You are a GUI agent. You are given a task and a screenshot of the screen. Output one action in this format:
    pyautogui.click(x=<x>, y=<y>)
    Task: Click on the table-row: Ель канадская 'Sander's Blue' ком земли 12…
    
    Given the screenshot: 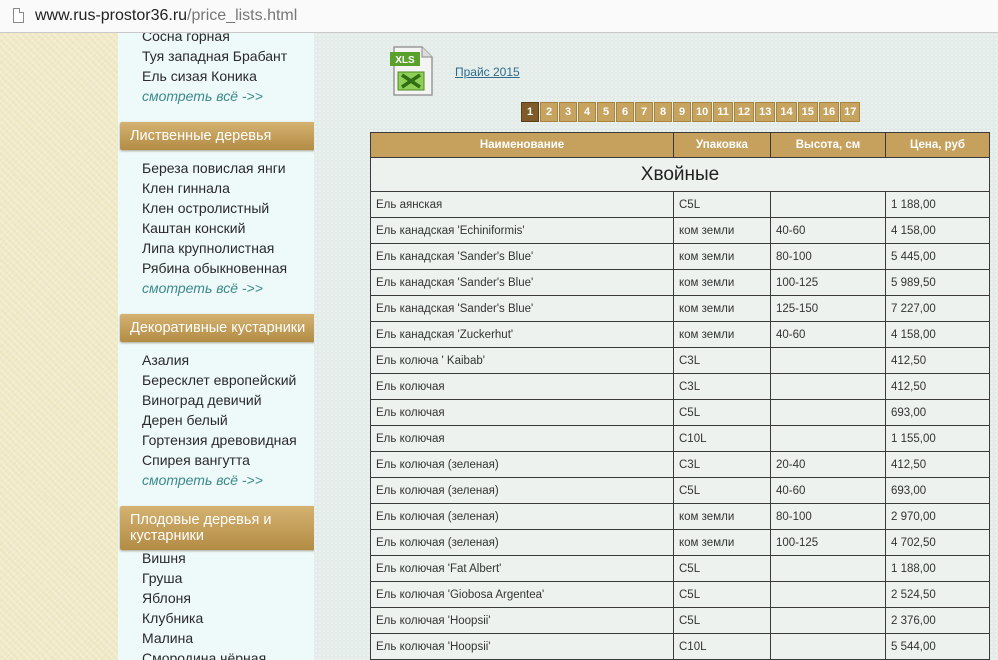 What is the action you would take?
    pyautogui.click(x=680, y=308)
    